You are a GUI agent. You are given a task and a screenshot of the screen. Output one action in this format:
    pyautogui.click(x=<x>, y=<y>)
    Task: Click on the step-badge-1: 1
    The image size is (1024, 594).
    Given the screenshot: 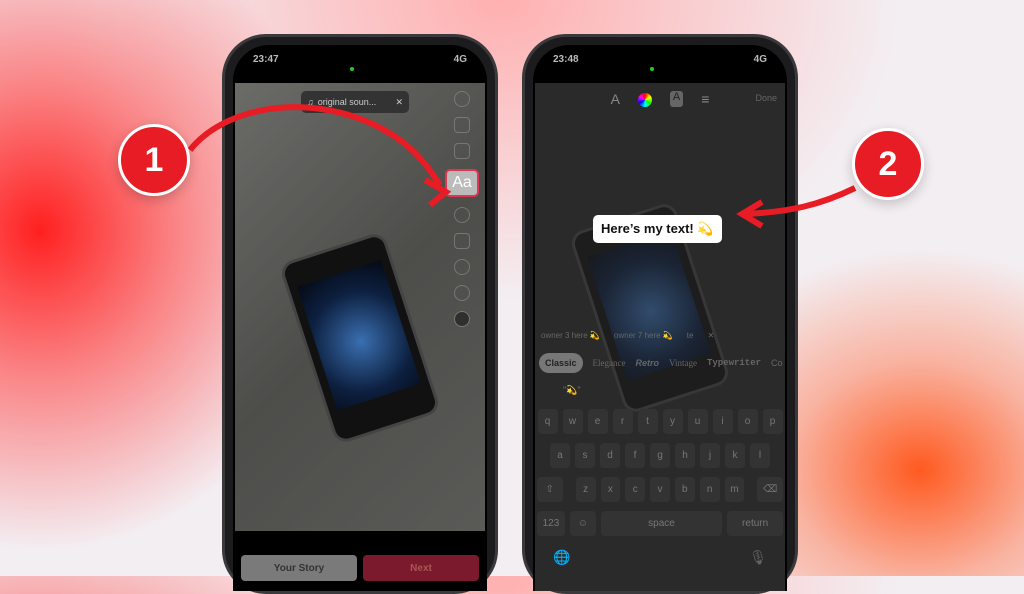 What is the action you would take?
    pyautogui.click(x=154, y=160)
    